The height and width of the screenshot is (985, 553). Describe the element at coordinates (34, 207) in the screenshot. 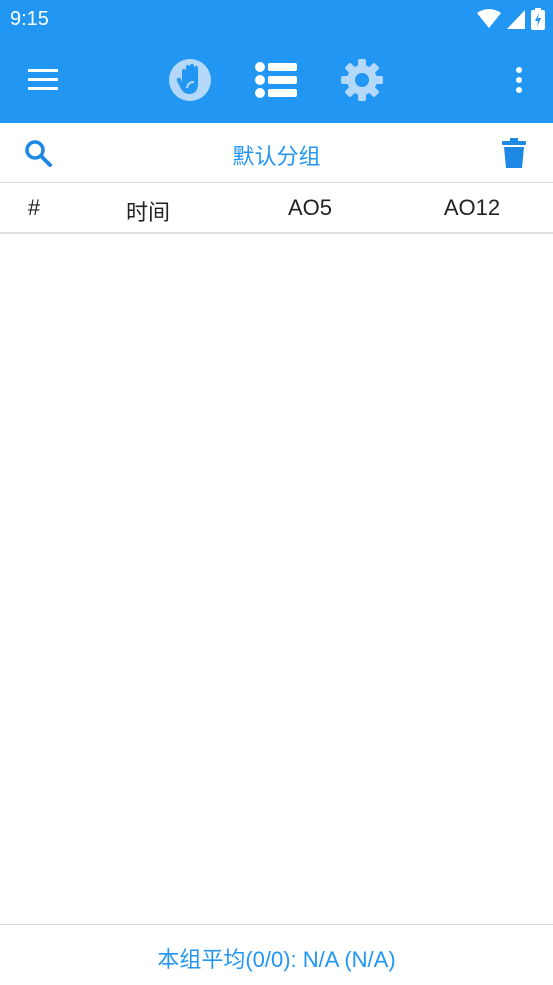

I see `column-header-index: #` at that location.